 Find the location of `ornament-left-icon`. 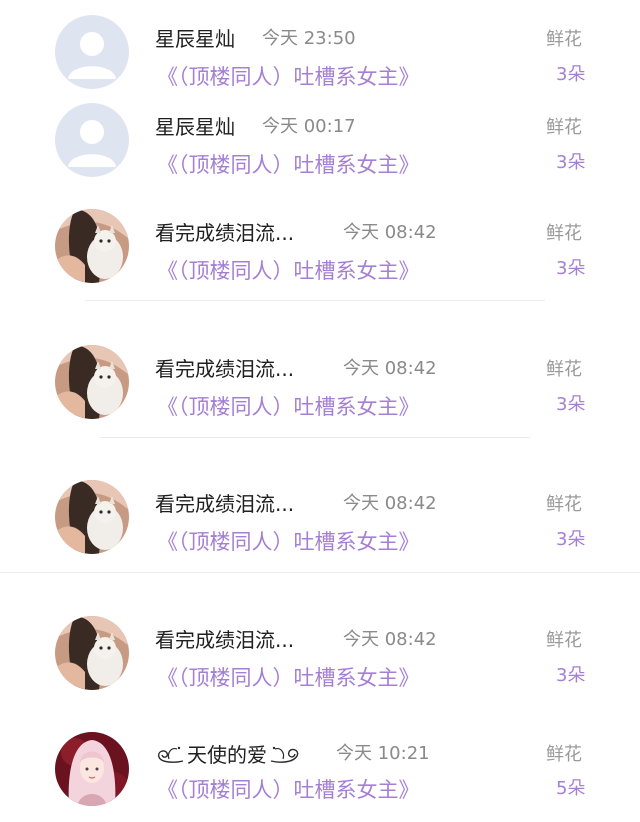

ornament-left-icon is located at coordinates (170, 754).